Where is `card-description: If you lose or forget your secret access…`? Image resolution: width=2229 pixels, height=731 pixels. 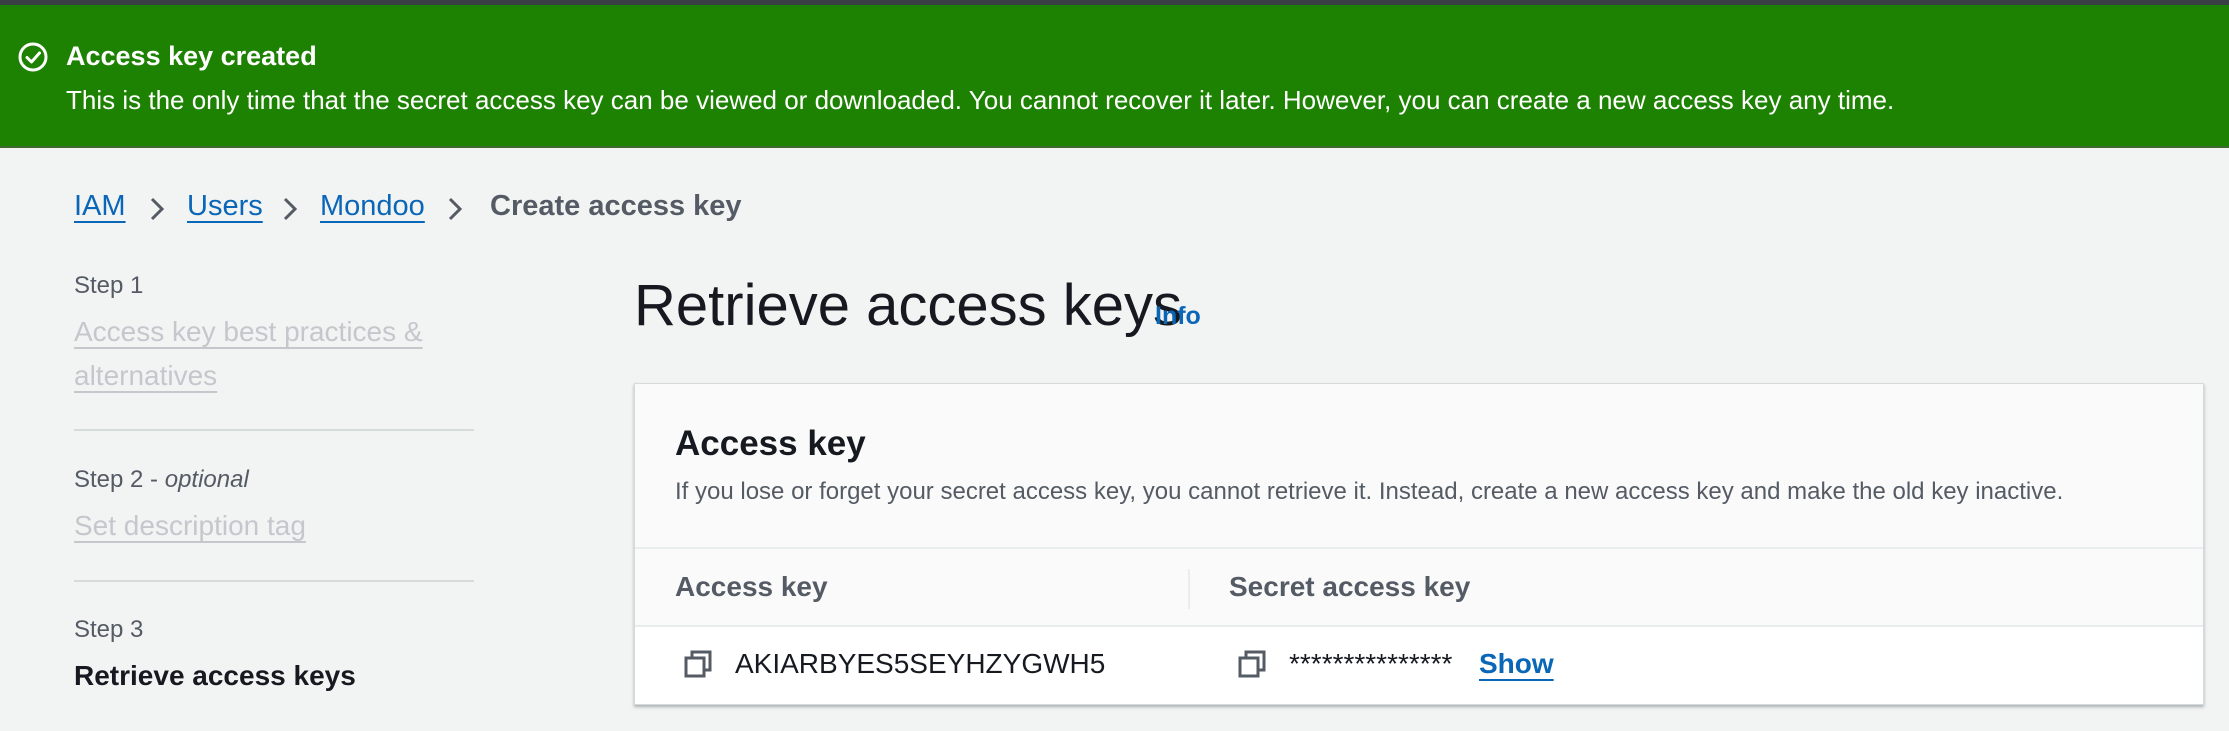
card-description: If you lose or forget your secret access… is located at coordinates (1369, 491).